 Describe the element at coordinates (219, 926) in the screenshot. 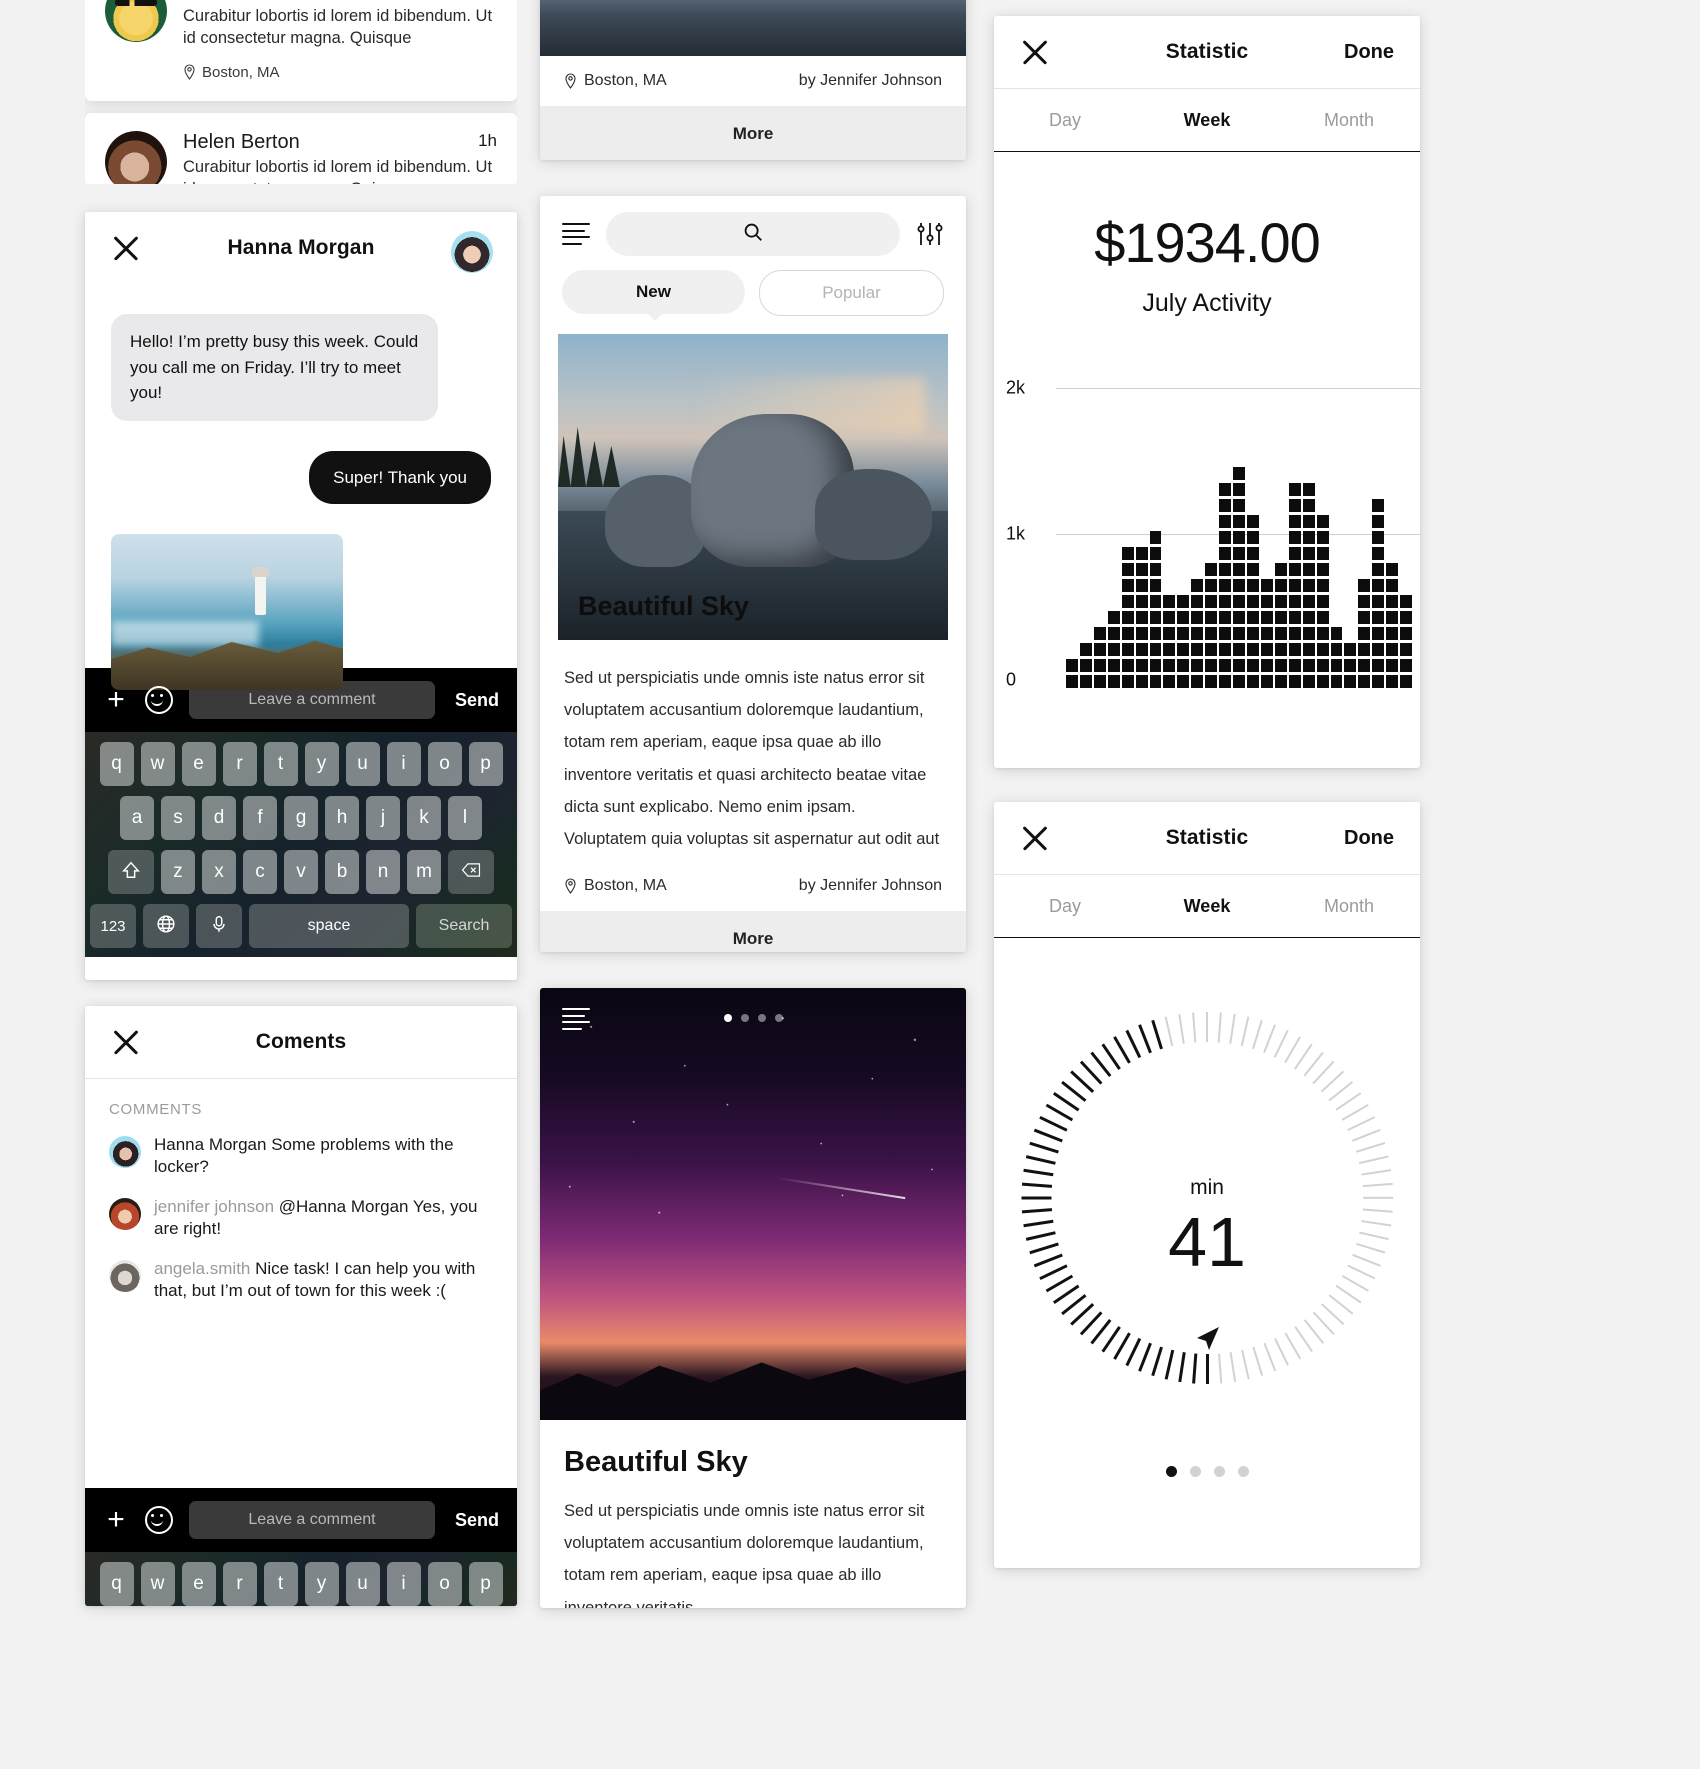

I see `dictation-key` at that location.